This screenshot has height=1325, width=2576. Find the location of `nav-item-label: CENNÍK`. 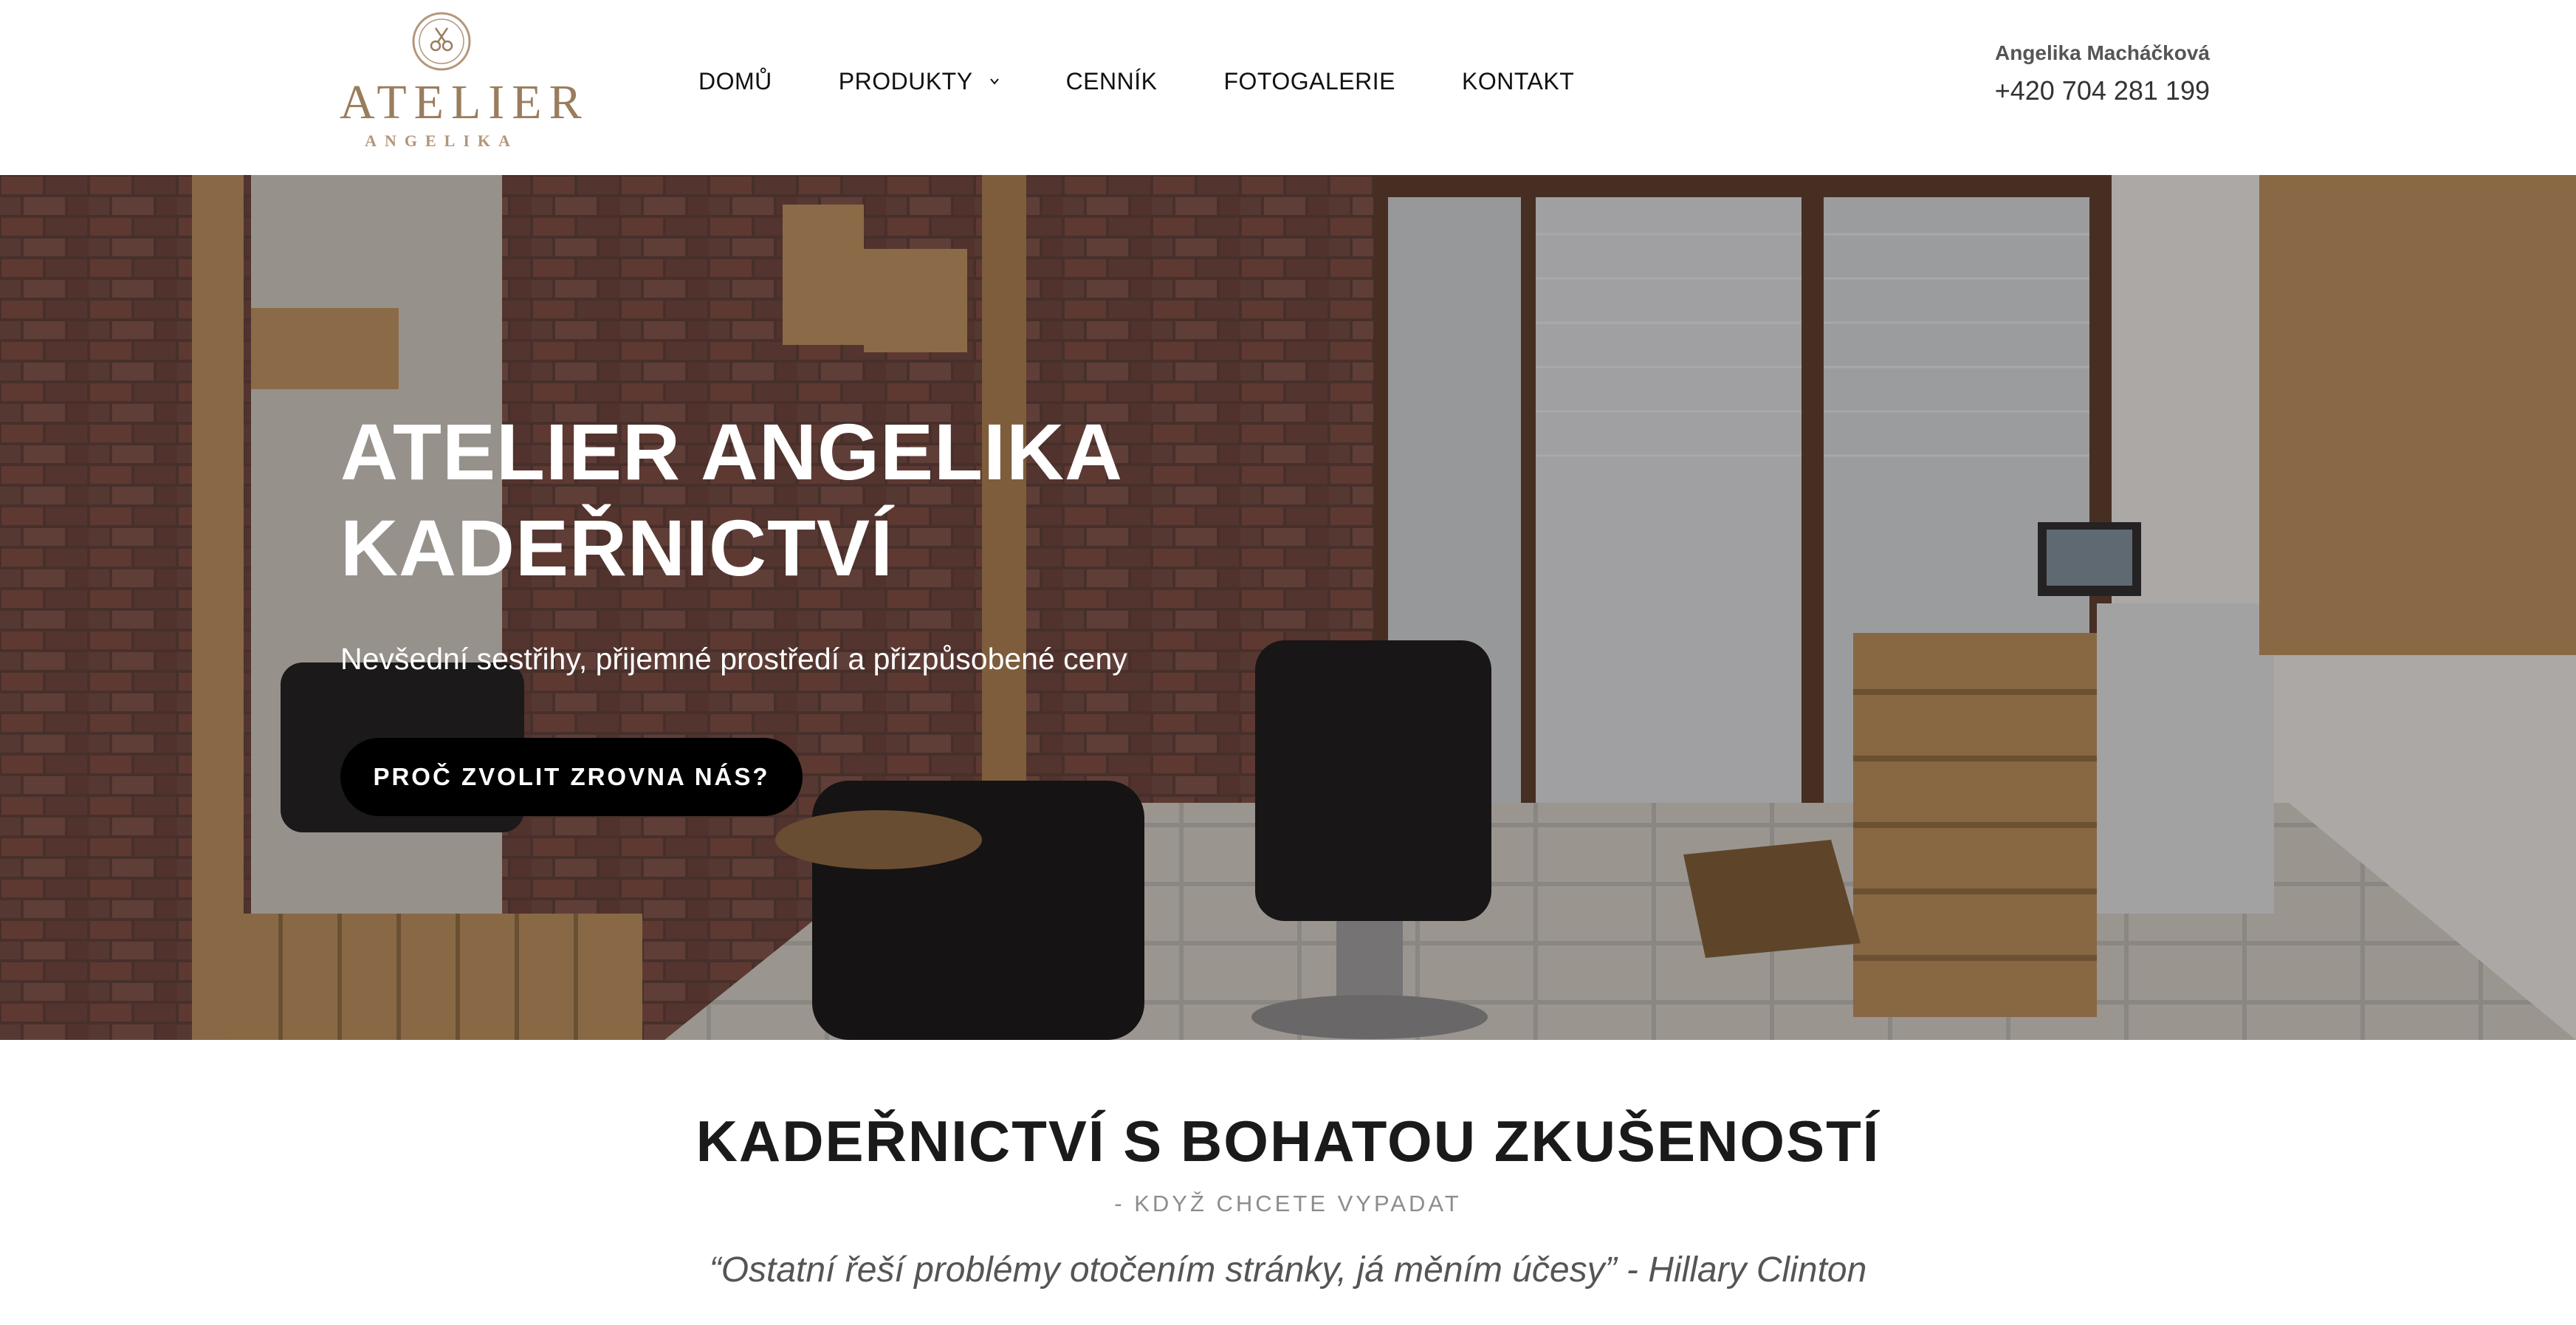

nav-item-label: CENNÍK is located at coordinates (1111, 81).